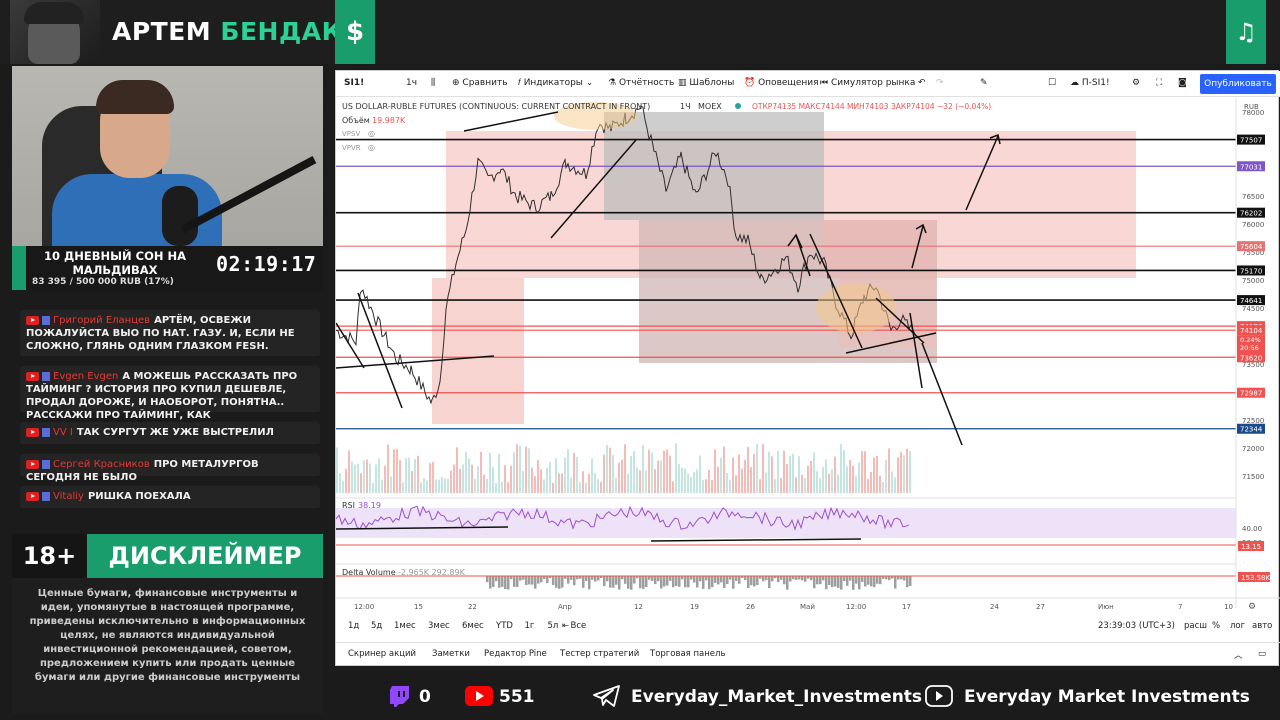 The width and height of the screenshot is (1280, 720). I want to click on templates-button: ▥ Шаблоны, so click(706, 83).